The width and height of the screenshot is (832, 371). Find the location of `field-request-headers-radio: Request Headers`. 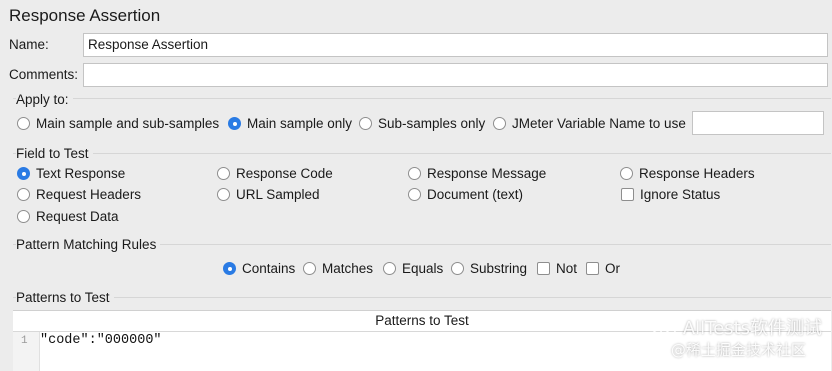

field-request-headers-radio: Request Headers is located at coordinates (79, 194).